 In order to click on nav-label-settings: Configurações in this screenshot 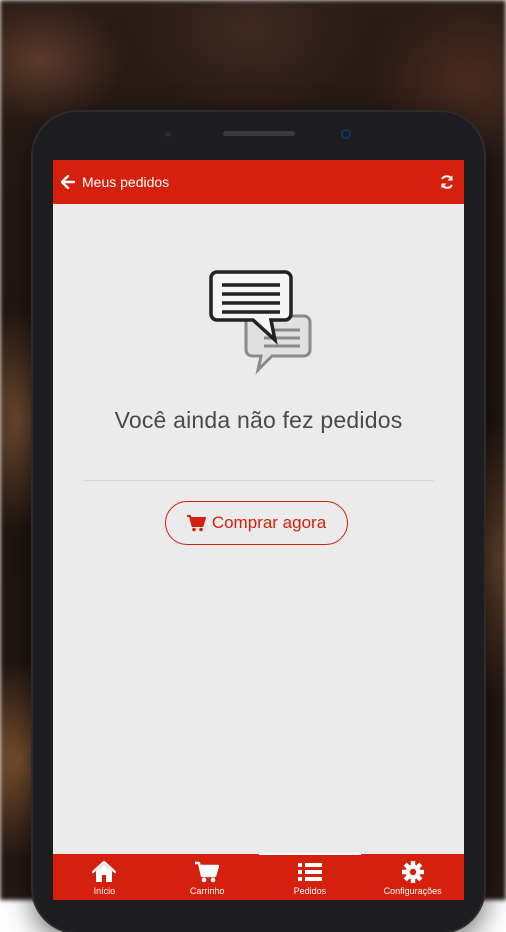, I will do `click(412, 891)`.